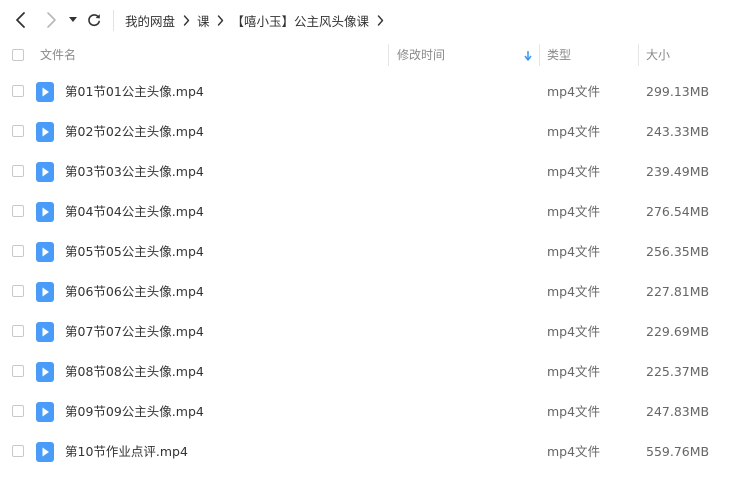 The width and height of the screenshot is (746, 478). What do you see at coordinates (373, 252) in the screenshot?
I see `file-row: 第05节05公主头像.mp4 mp4文件 256.35MB` at bounding box center [373, 252].